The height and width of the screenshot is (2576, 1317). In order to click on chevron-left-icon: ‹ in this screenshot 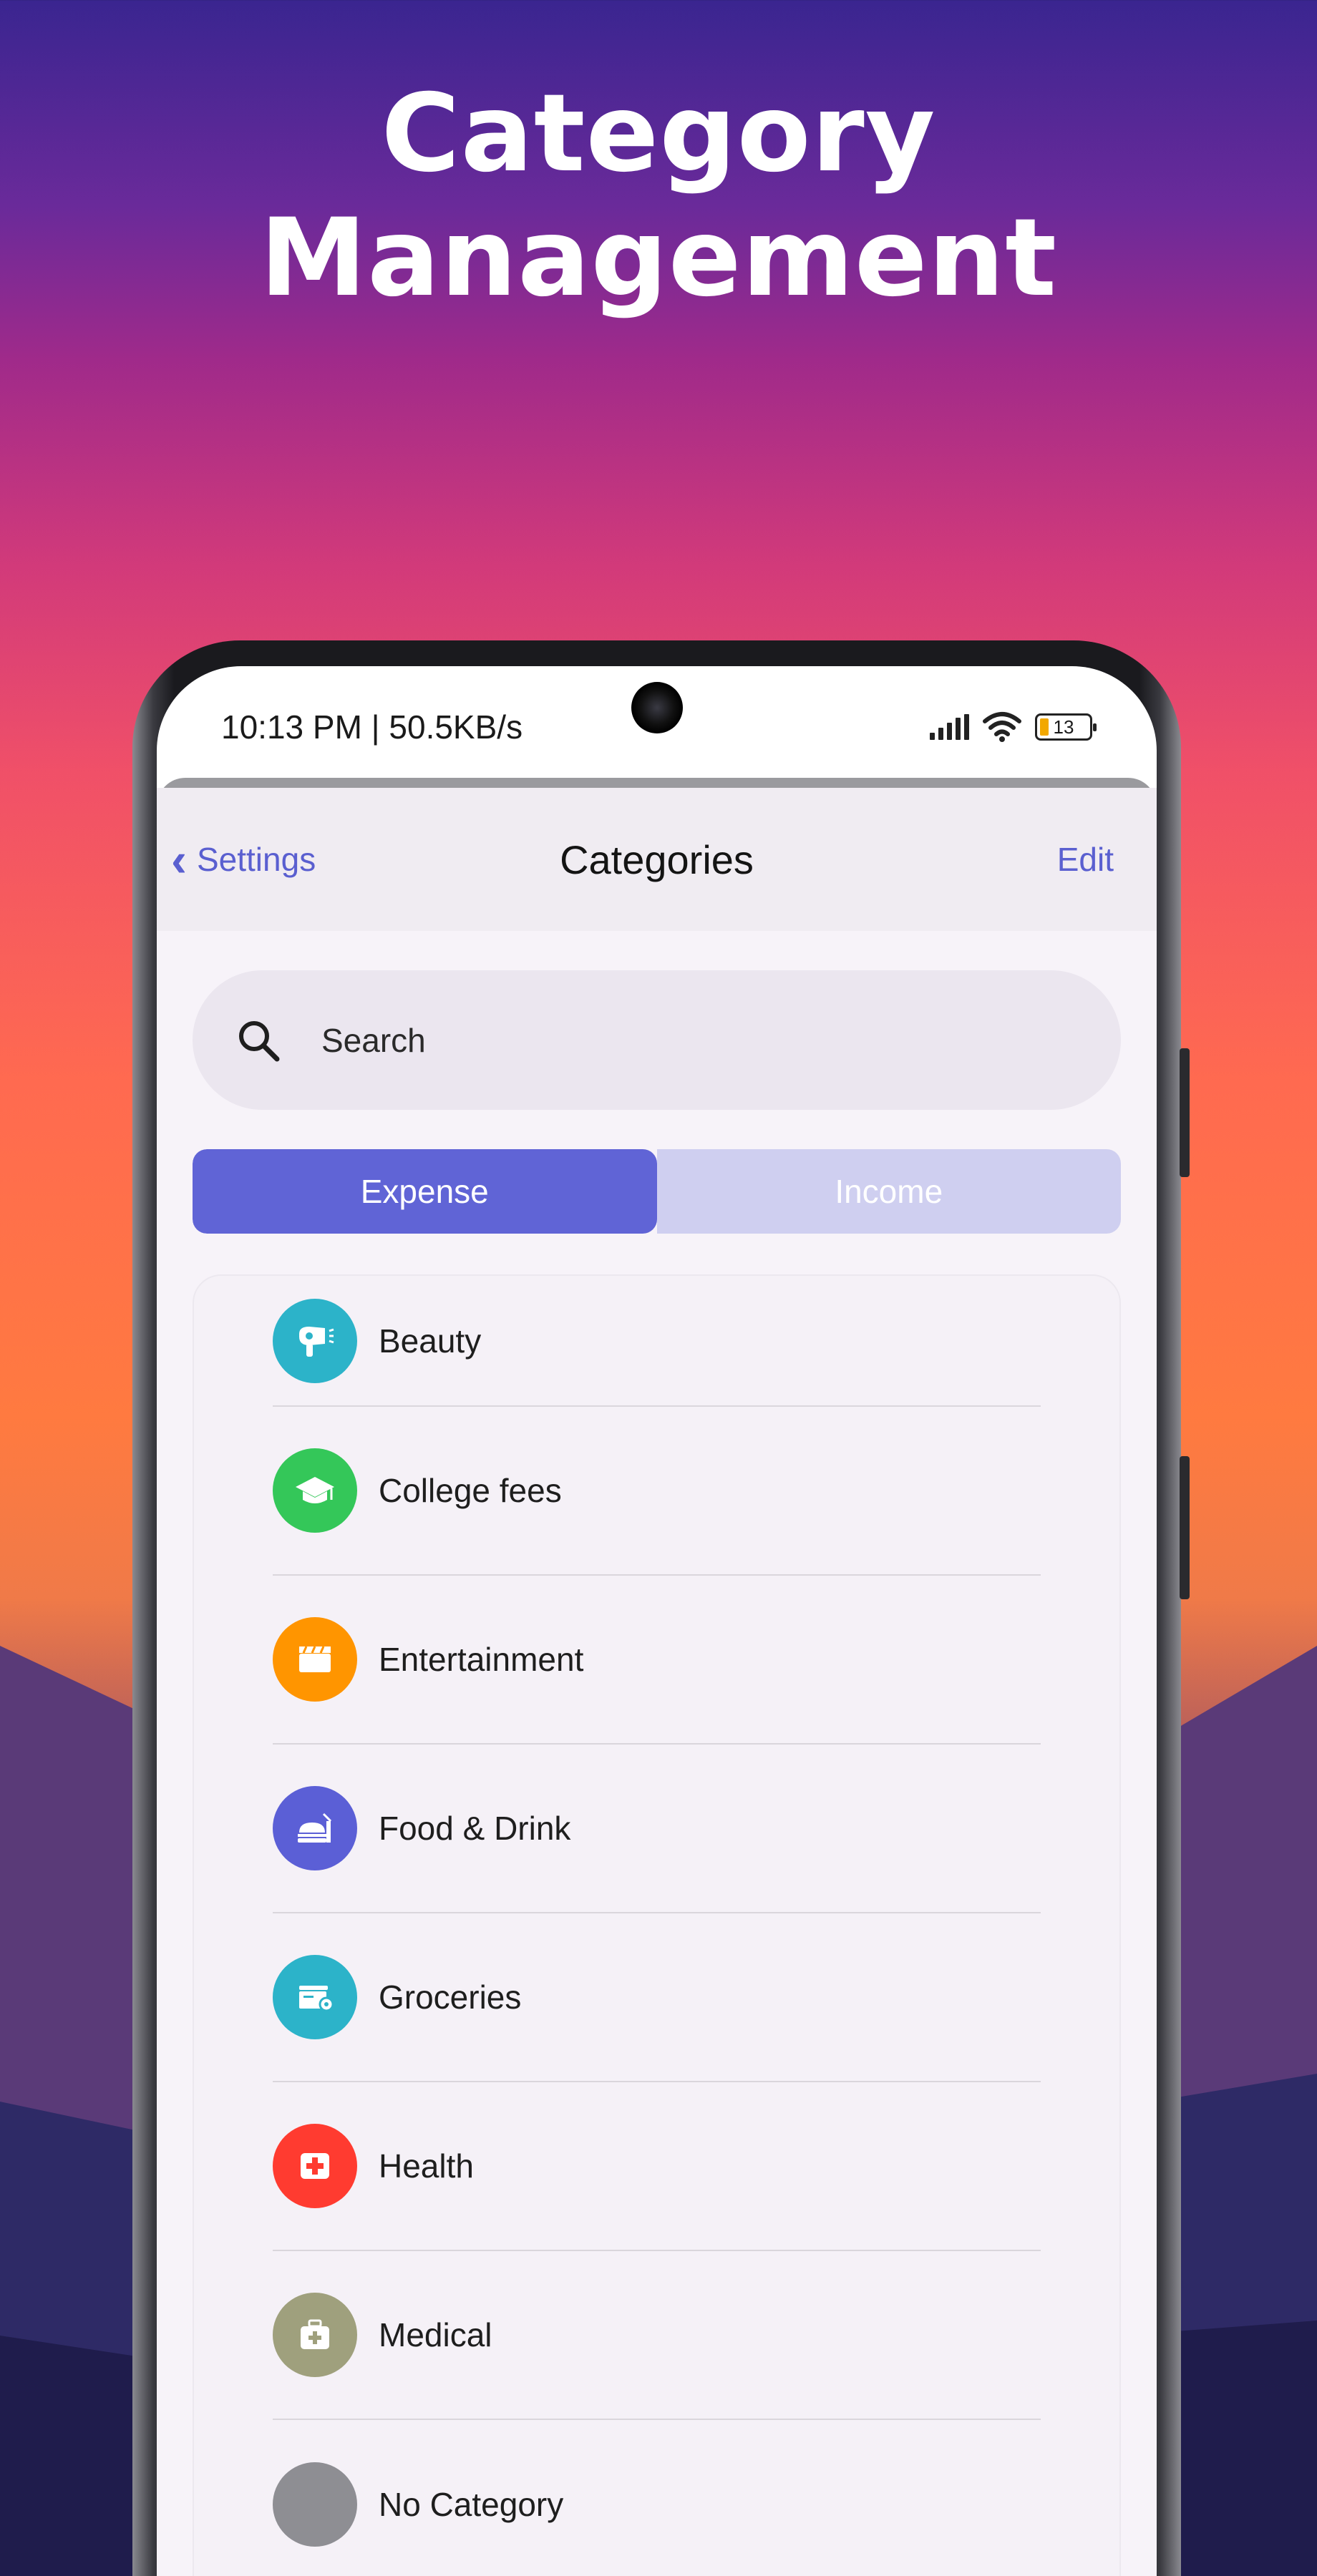, I will do `click(179, 859)`.